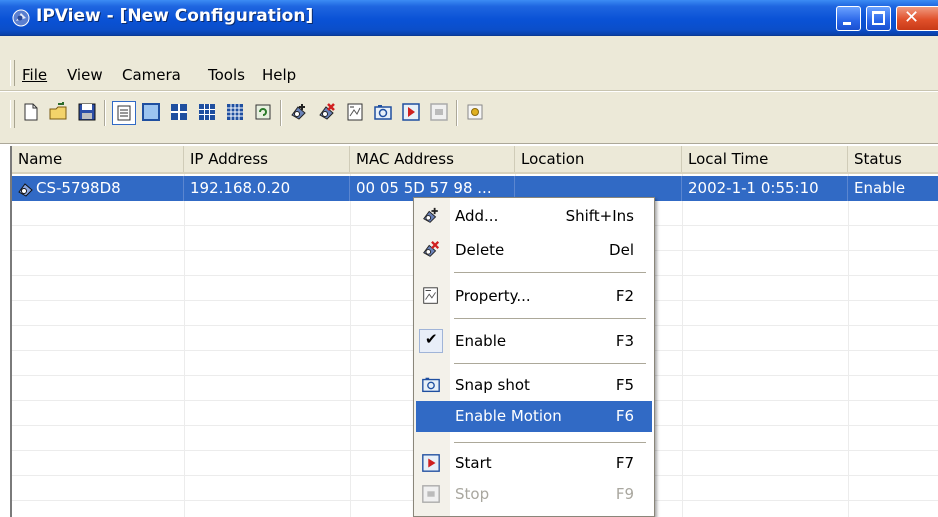  What do you see at coordinates (534, 216) in the screenshot?
I see `menu-item-add: Add... Shift+Ins` at bounding box center [534, 216].